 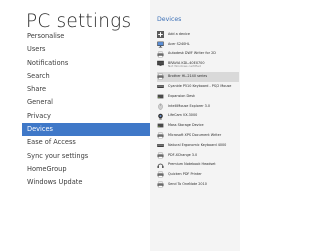 I want to click on device-name: Natural Ergonomic Keyboard 4000, so click(x=197, y=144).